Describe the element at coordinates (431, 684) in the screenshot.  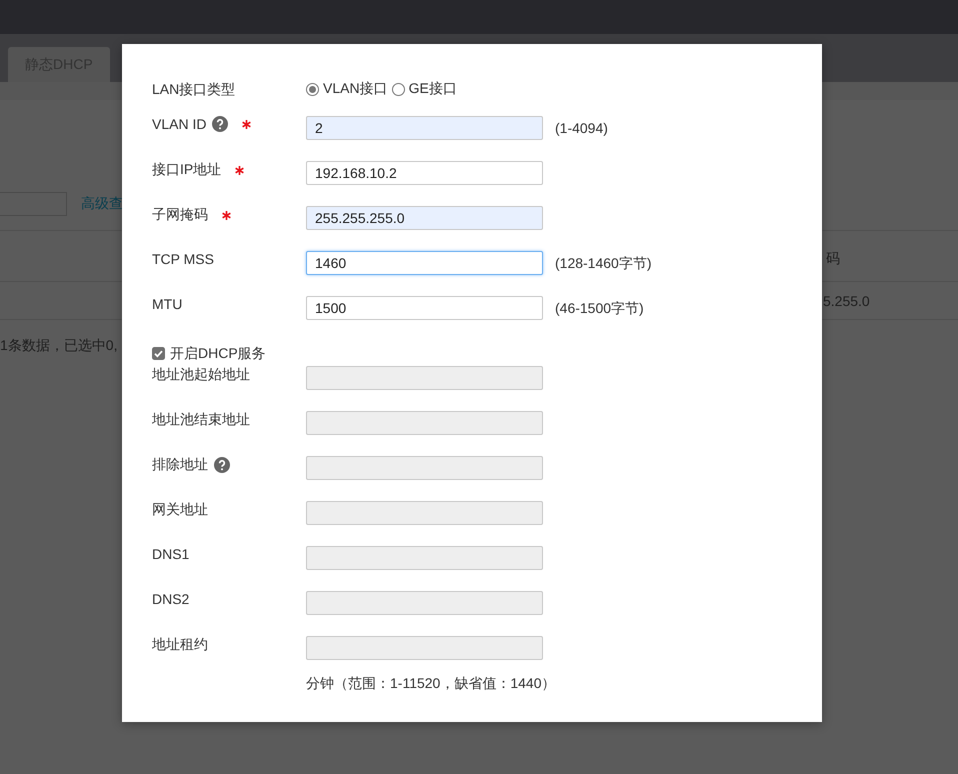
I see `lease-hint: 分钟（范围：1-11520，缺省值：1440）` at that location.